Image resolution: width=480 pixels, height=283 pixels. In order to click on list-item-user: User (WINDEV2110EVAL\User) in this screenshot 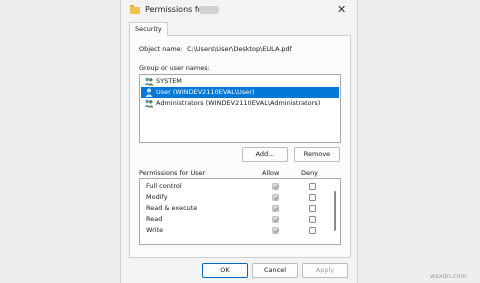, I will do `click(240, 92)`.